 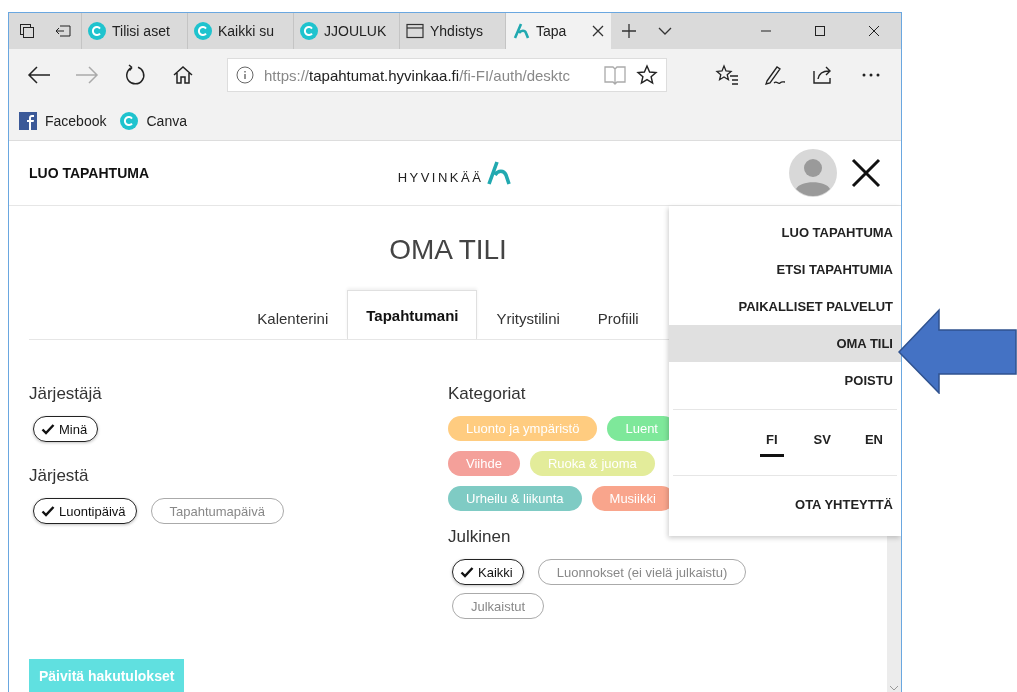 I want to click on menu-item: LUO TAPAHTUMA, so click(x=785, y=232).